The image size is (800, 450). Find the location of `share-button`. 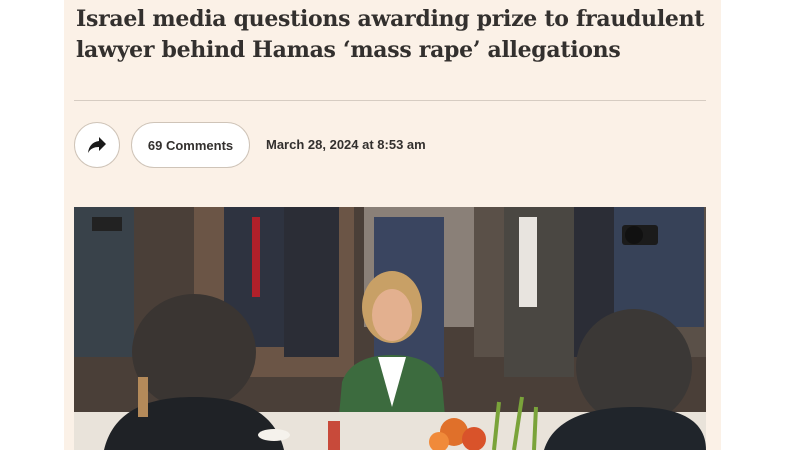

share-button is located at coordinates (97, 145).